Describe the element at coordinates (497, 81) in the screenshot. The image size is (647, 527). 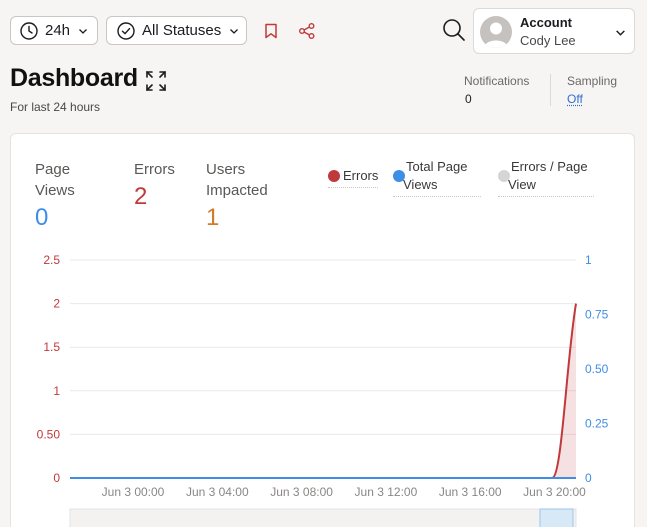
I see `notifications-label: Notifications` at that location.